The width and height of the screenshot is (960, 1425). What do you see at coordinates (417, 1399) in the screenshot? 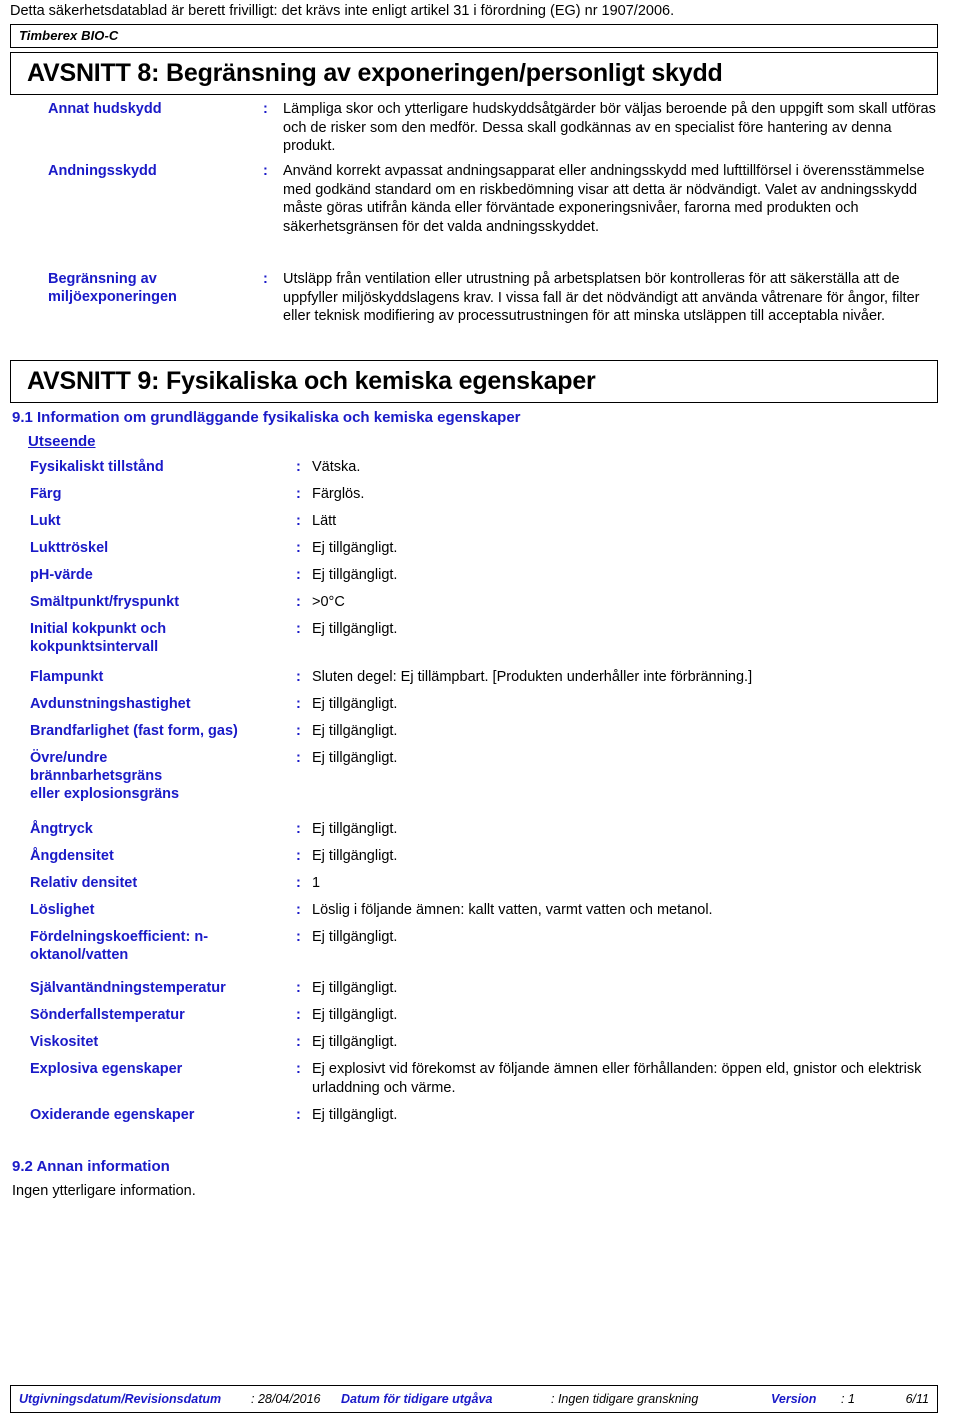
I see `footer-previous-date-label: Datum för tidigare utgåva` at bounding box center [417, 1399].